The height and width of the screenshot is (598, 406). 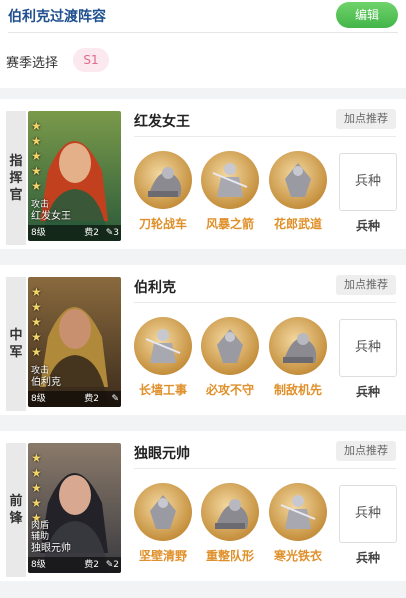 I want to click on skill-slot: 花郎武道, so click(x=298, y=191).